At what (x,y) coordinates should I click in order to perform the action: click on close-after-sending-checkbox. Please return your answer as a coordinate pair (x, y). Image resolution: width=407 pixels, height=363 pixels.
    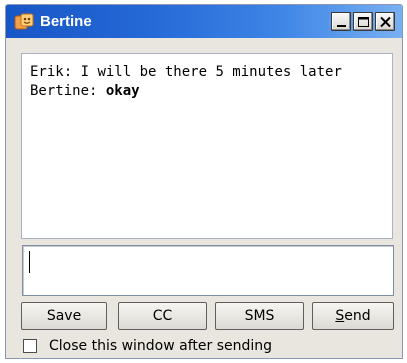
    Looking at the image, I should click on (30, 346).